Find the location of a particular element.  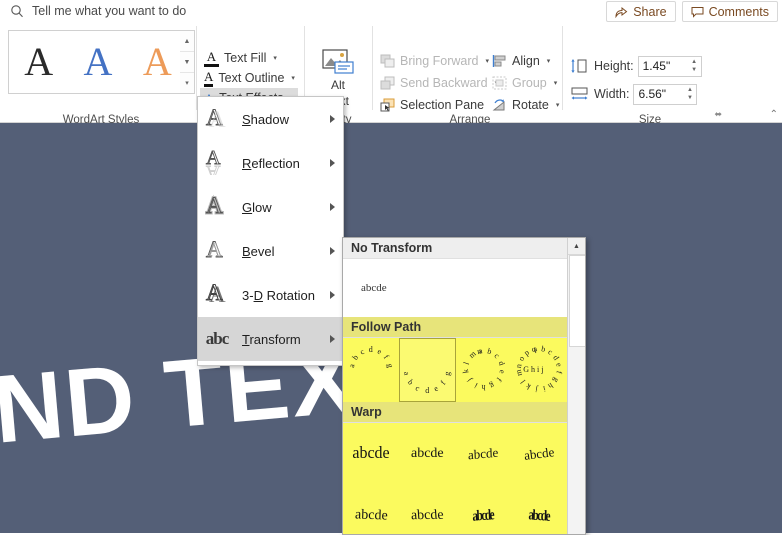

share-label: Share is located at coordinates (650, 11).